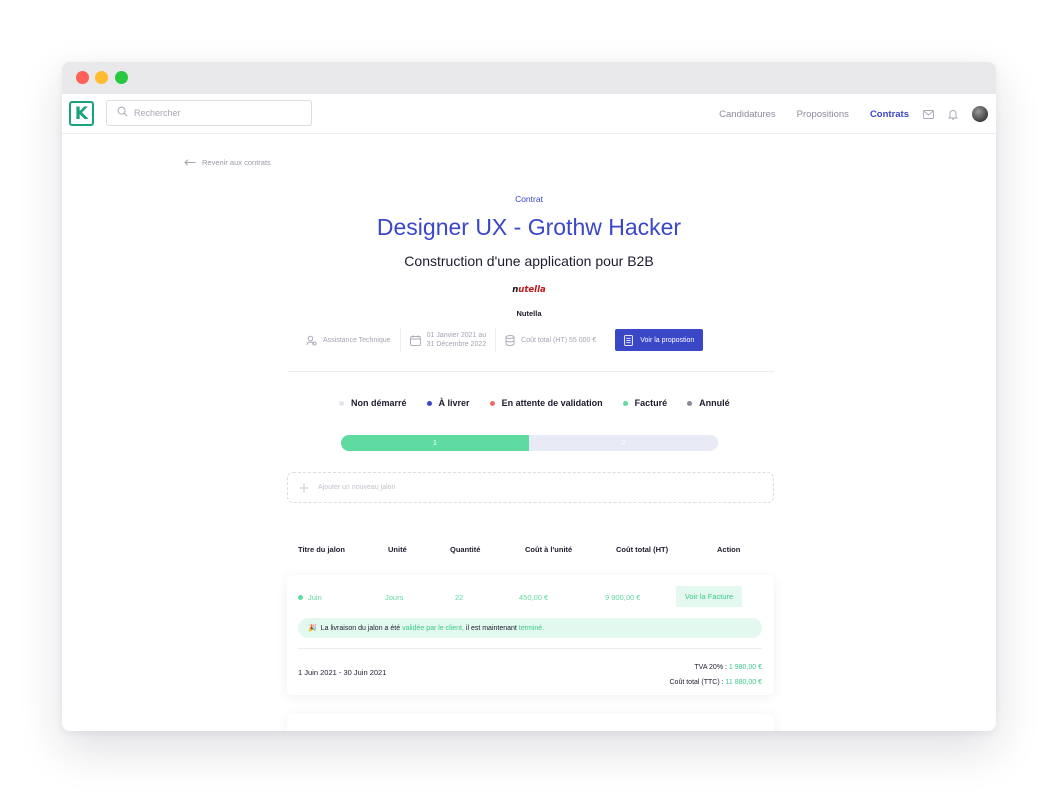 The width and height of the screenshot is (1058, 793). What do you see at coordinates (823, 114) in the screenshot?
I see `nav-propositions: Propositions` at bounding box center [823, 114].